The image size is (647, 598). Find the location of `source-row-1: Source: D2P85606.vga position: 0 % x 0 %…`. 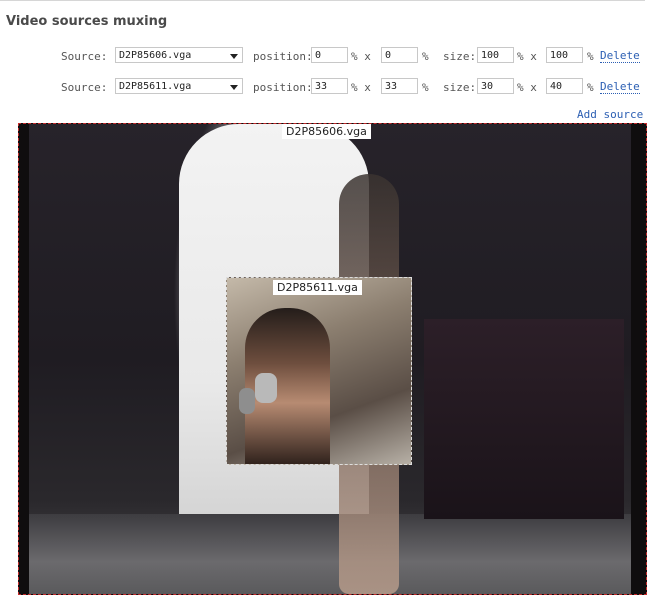

source-row-1: Source: D2P85606.vga position: 0 % x 0 %… is located at coordinates (323, 56).